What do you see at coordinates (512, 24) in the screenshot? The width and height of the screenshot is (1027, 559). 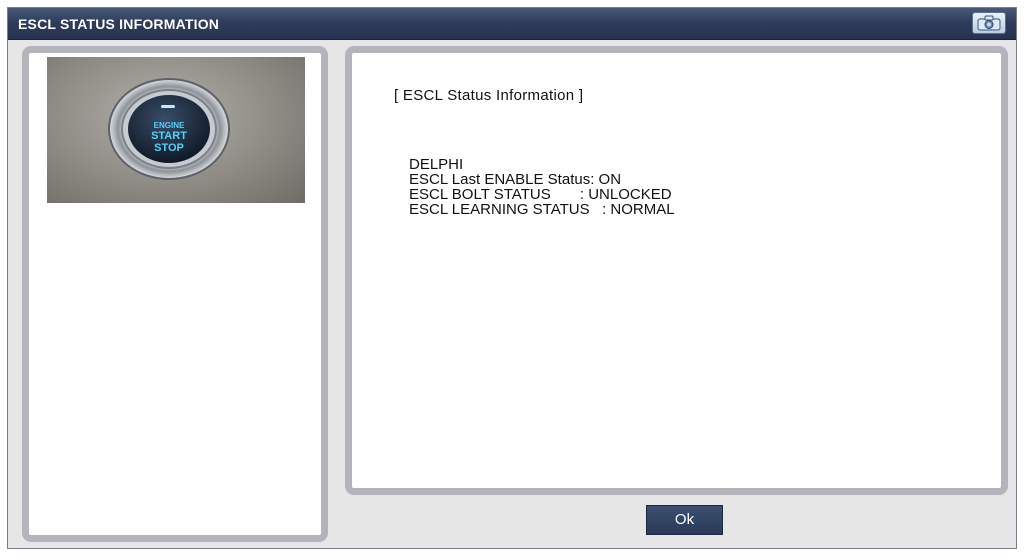 I see `title-bar: ESCL STATUS INFORMATION` at bounding box center [512, 24].